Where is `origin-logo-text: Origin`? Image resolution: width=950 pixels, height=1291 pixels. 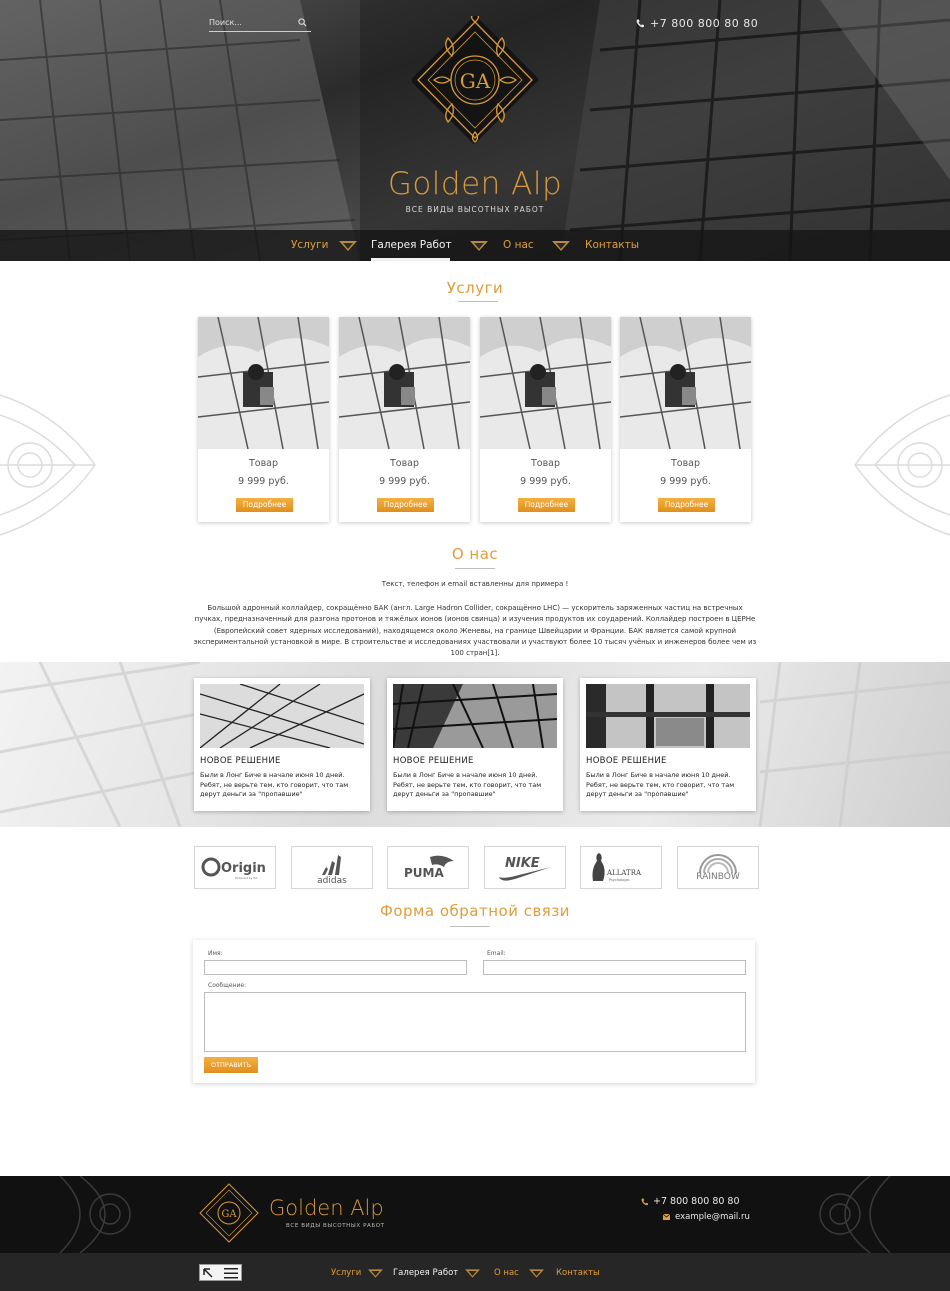
origin-logo-text: Origin is located at coordinates (243, 868).